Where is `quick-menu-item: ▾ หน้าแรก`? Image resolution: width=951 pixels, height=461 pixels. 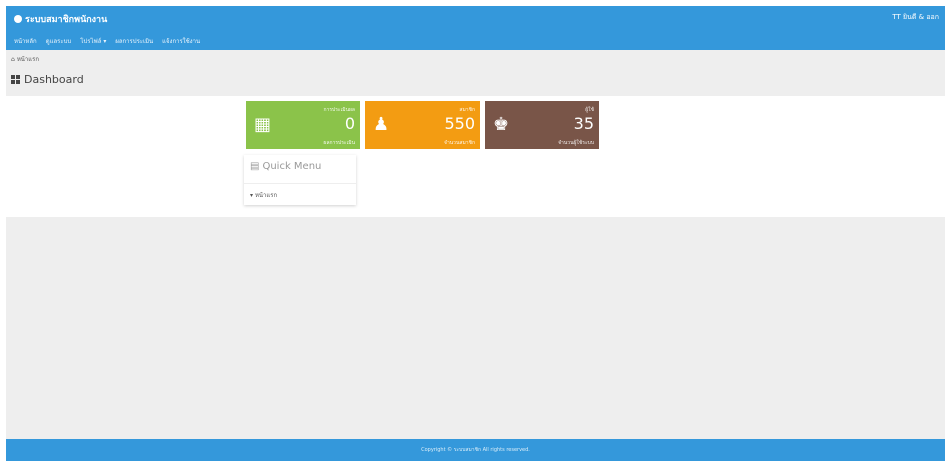 quick-menu-item: ▾ หน้าแรก is located at coordinates (263, 195).